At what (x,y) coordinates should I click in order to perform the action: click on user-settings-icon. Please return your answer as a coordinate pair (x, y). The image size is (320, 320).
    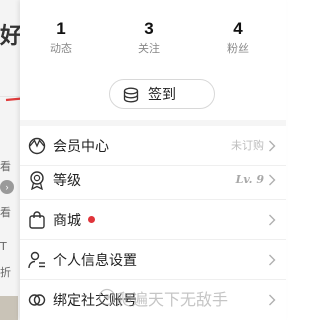
    Looking at the image, I should click on (36, 260).